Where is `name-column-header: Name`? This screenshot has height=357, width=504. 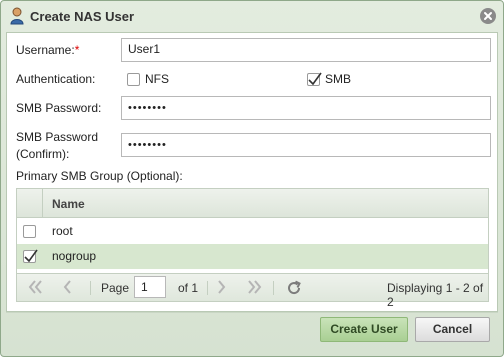
name-column-header: Name is located at coordinates (68, 204).